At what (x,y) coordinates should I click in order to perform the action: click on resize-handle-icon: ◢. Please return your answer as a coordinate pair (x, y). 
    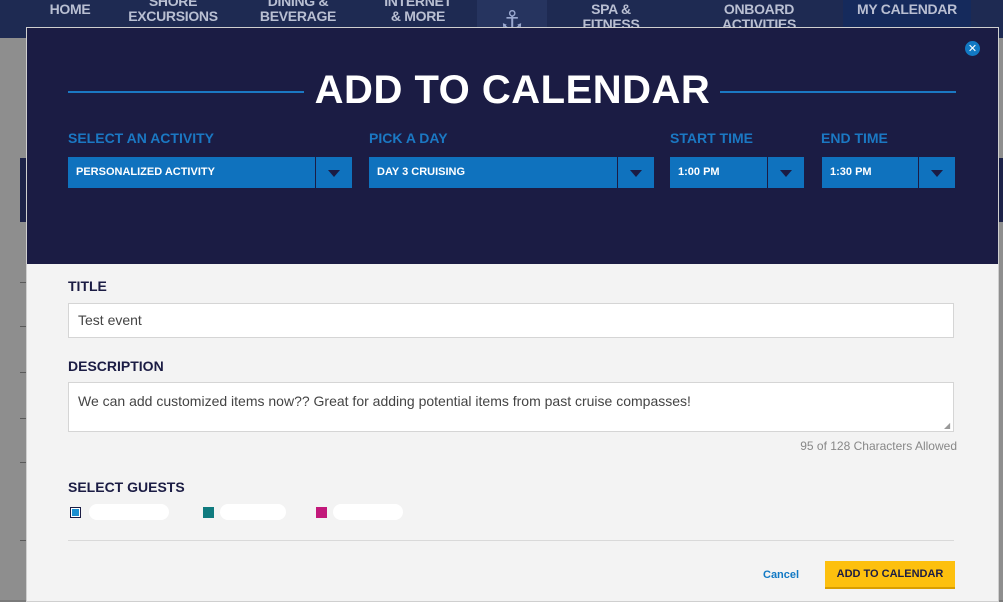
    Looking at the image, I should click on (948, 426).